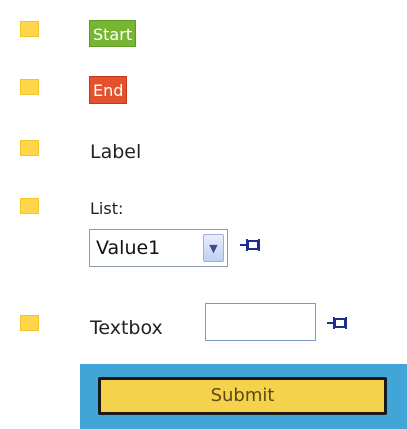 The width and height of the screenshot is (407, 429). What do you see at coordinates (260, 322) in the screenshot?
I see `textbox-input` at bounding box center [260, 322].